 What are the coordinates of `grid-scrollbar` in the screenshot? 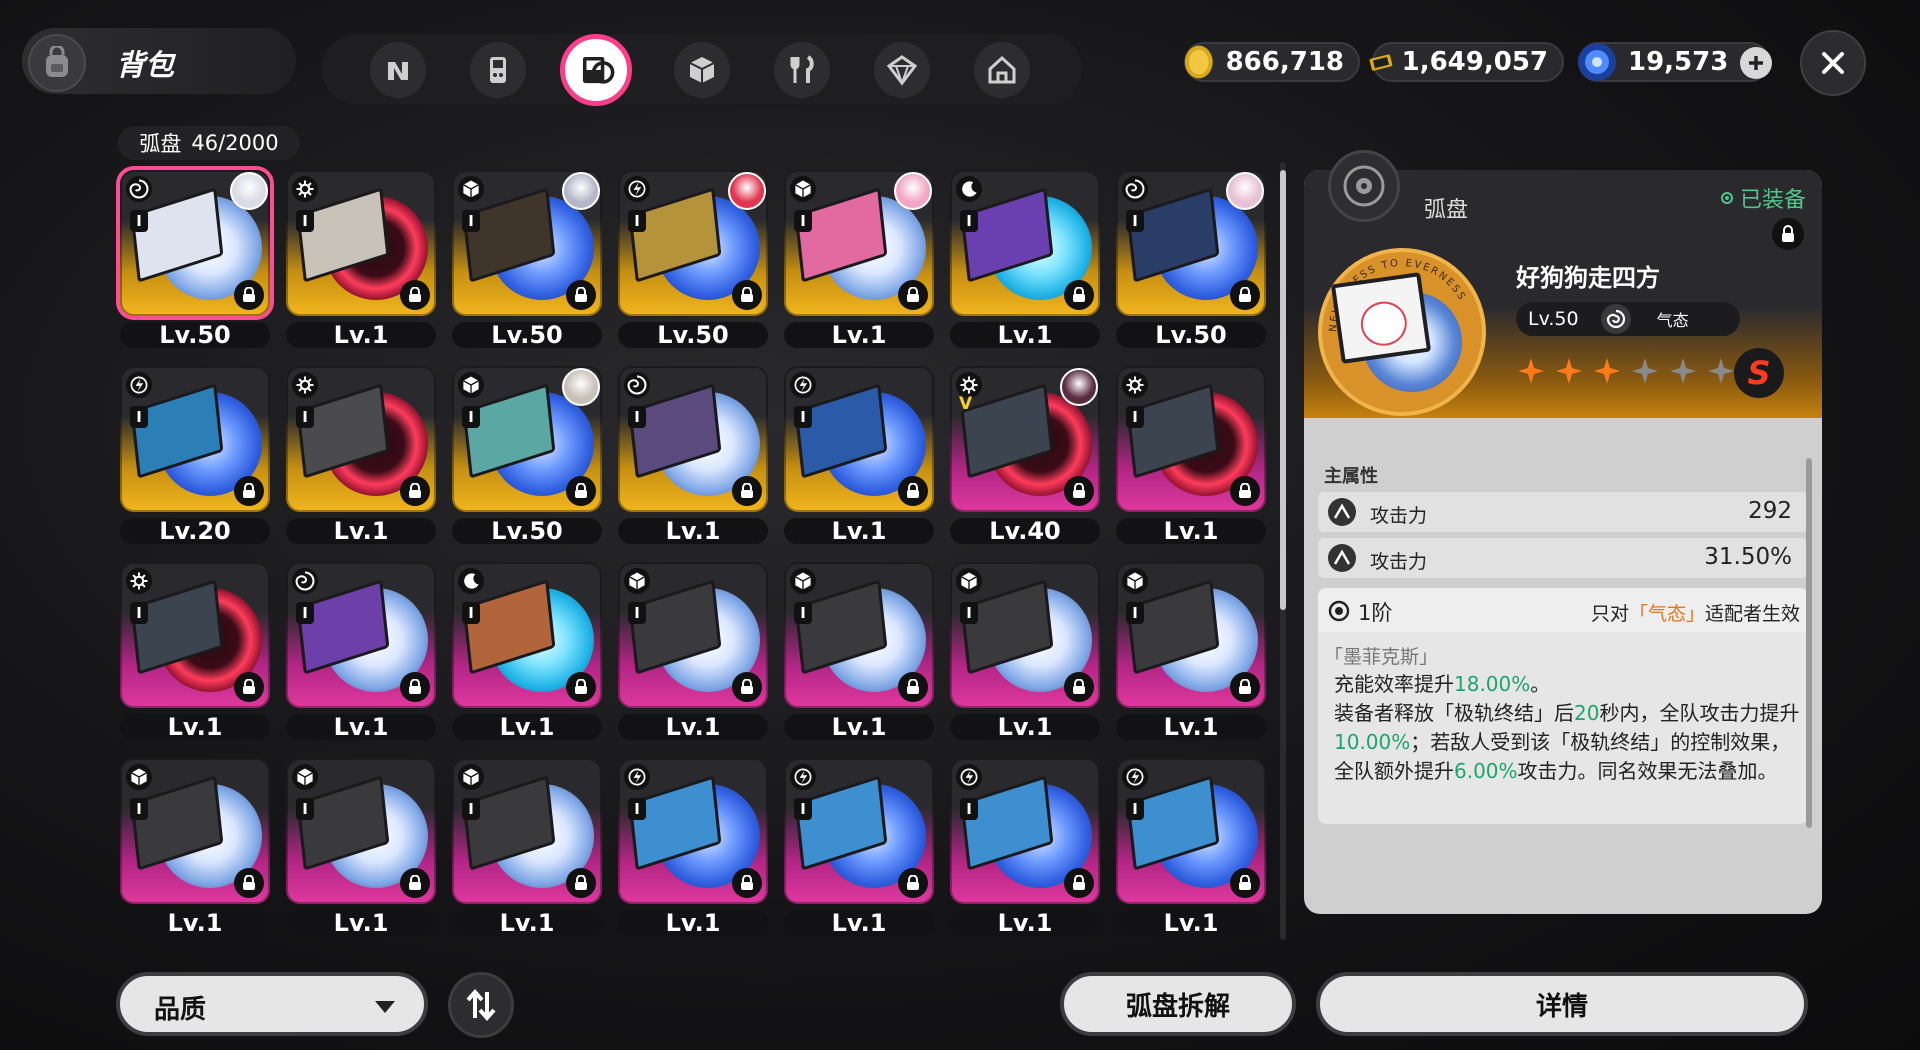 It's located at (1283, 551).